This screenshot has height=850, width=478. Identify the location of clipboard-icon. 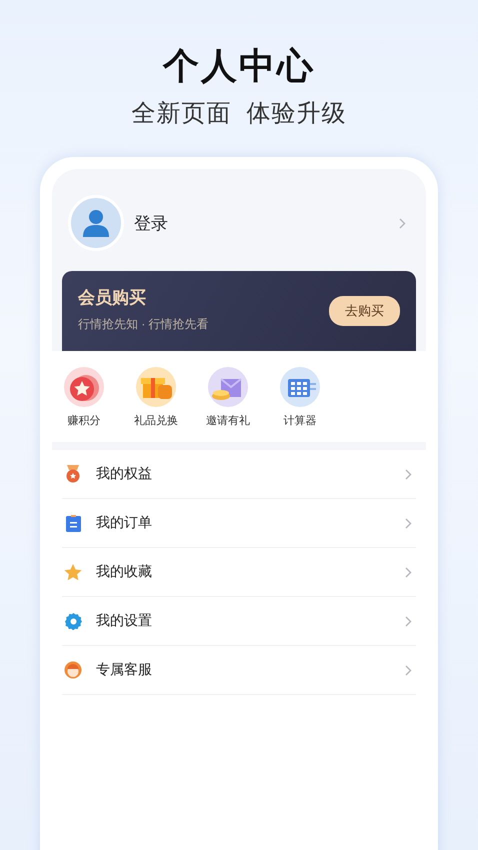
(73, 523).